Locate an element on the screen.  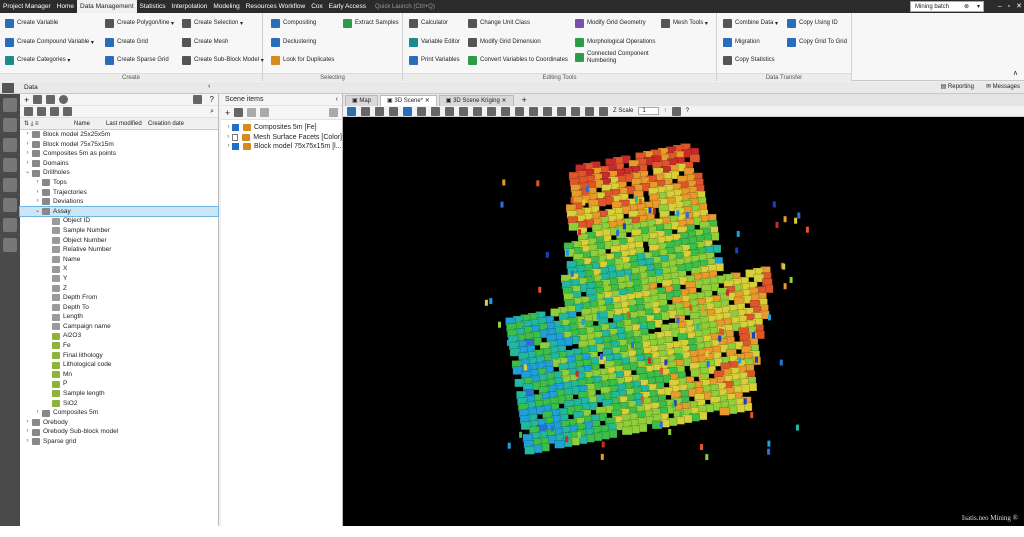
chevron-down-icon: ▾ is located at coordinates (978, 7).